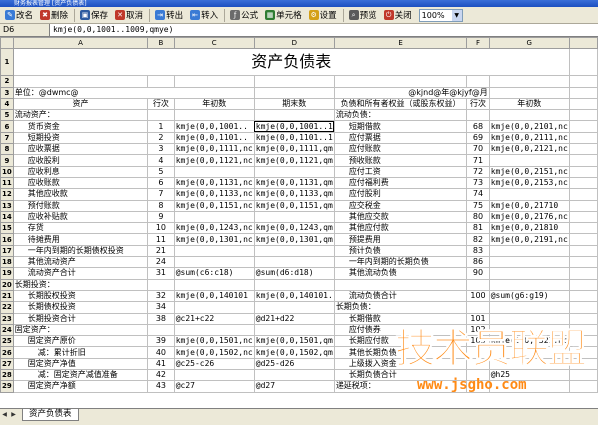 The width and height of the screenshot is (598, 425). Describe the element at coordinates (7, 104) in the screenshot. I see `row-header: 4` at that location.